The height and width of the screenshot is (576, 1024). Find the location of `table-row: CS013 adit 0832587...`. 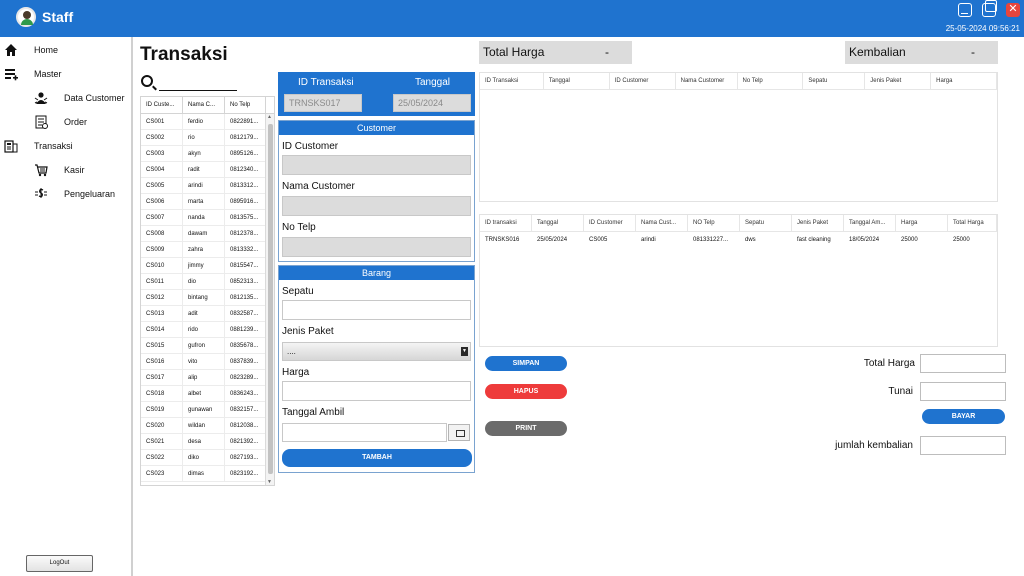

table-row: CS013 adit 0832587... is located at coordinates (207, 314).